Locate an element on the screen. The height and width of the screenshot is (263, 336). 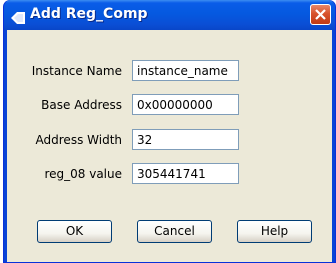
address-width-label: Address Width is located at coordinates (78, 140).